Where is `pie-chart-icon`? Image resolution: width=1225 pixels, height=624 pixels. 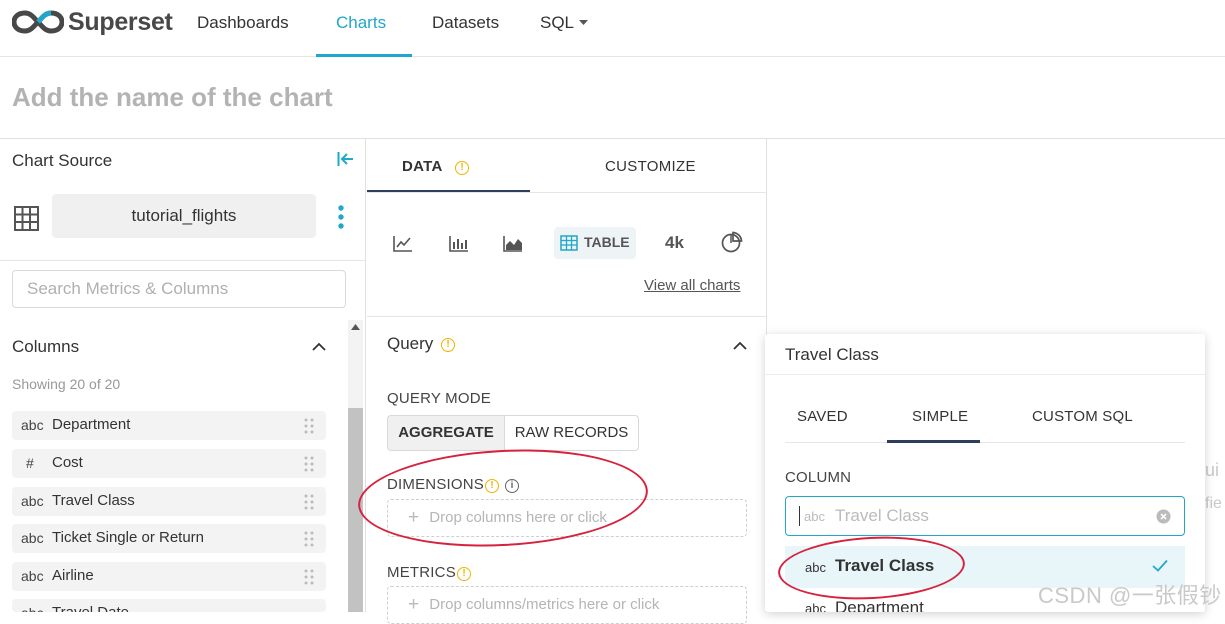 pie-chart-icon is located at coordinates (732, 242).